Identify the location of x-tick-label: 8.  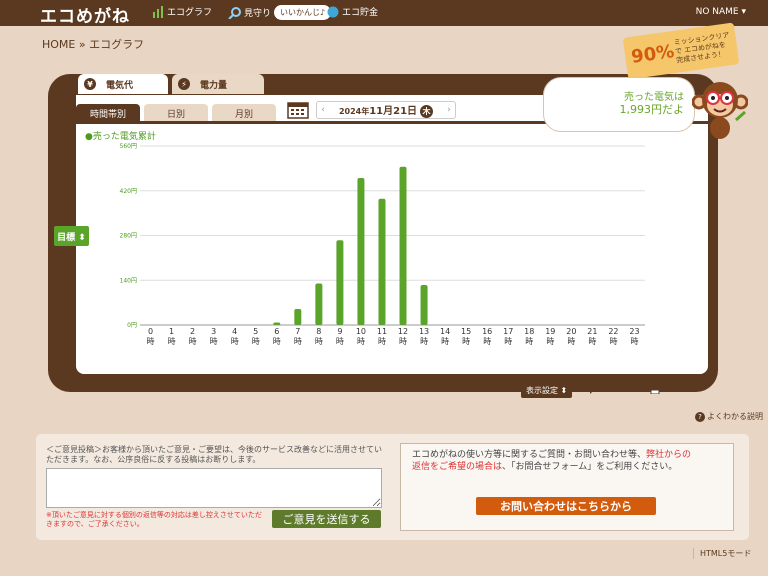
(318, 331).